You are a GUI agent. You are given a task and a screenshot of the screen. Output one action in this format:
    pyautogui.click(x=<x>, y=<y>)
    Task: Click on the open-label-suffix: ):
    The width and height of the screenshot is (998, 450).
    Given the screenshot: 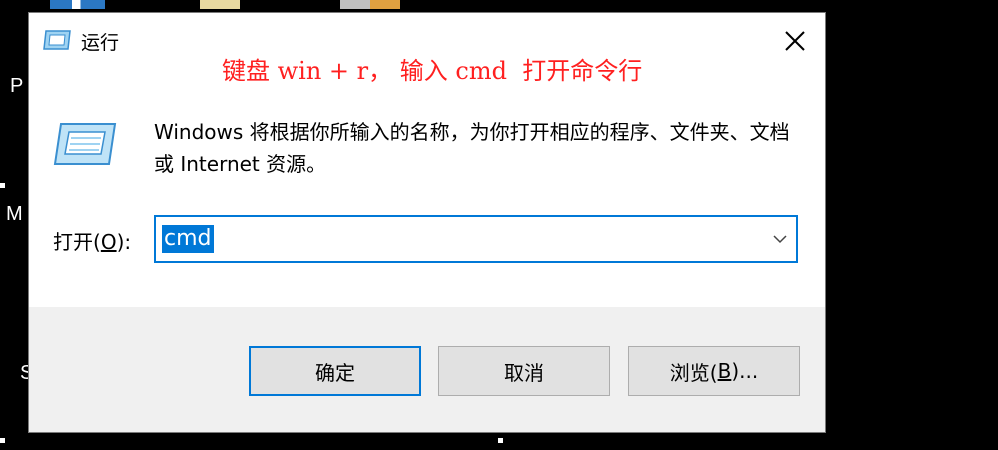 What is the action you would take?
    pyautogui.click(x=124, y=242)
    